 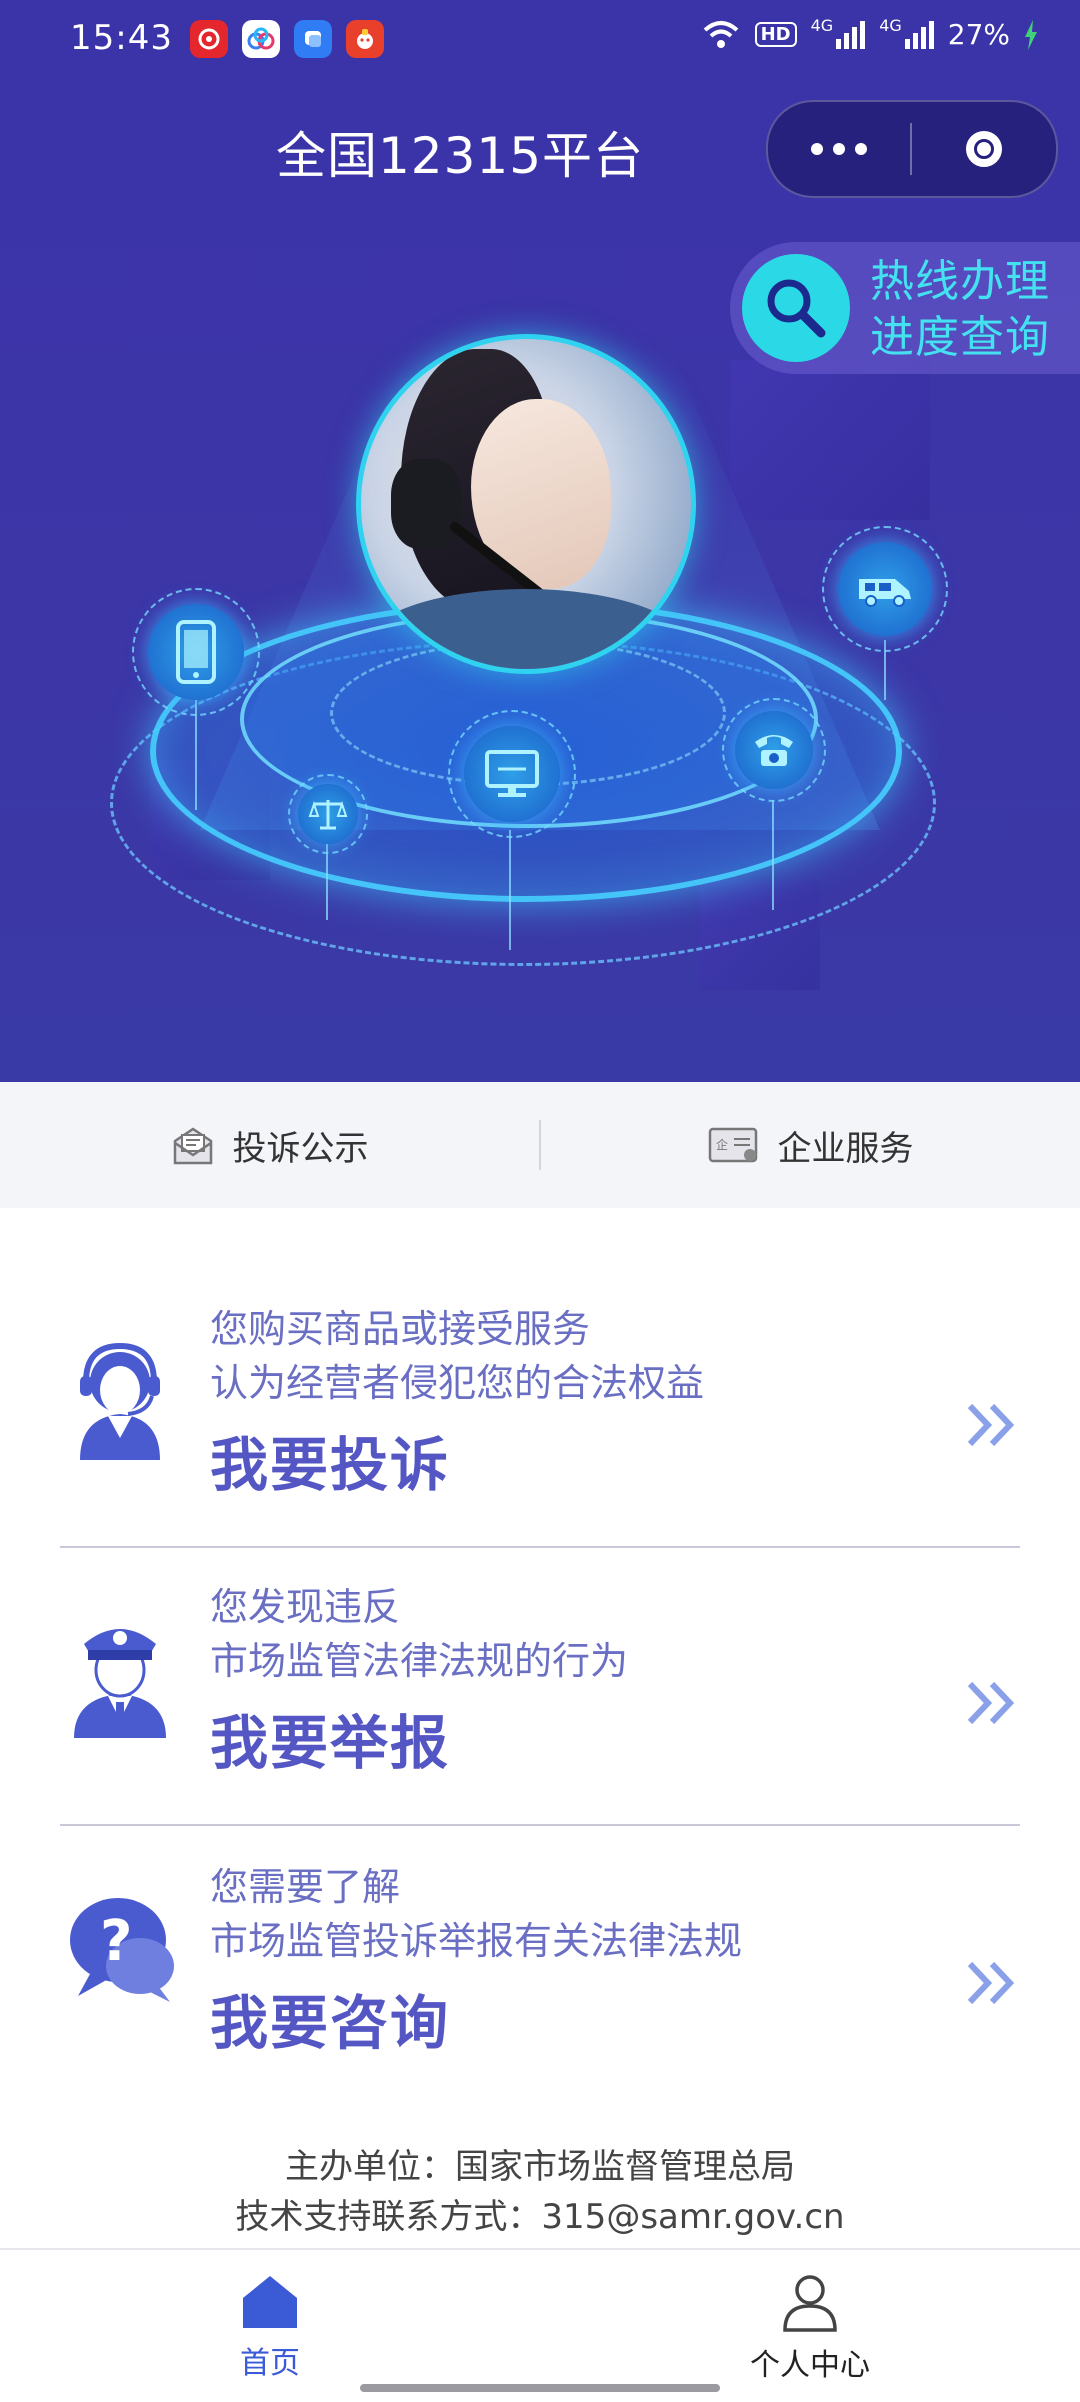 What do you see at coordinates (426, 504) in the screenshot?
I see `headset-icon` at bounding box center [426, 504].